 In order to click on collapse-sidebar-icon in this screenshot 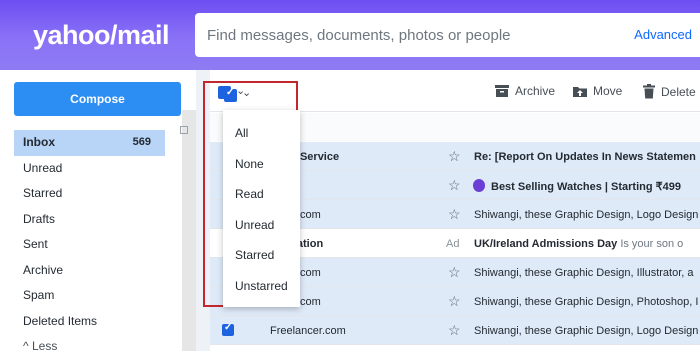, I will do `click(184, 130)`.